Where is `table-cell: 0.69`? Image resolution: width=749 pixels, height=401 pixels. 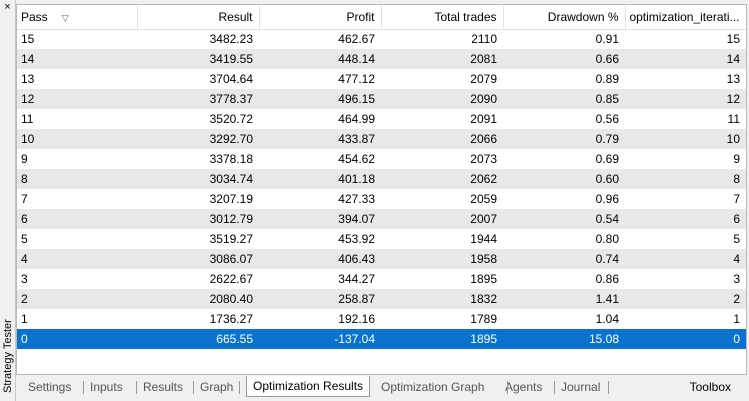
table-cell: 0.69 is located at coordinates (607, 159).